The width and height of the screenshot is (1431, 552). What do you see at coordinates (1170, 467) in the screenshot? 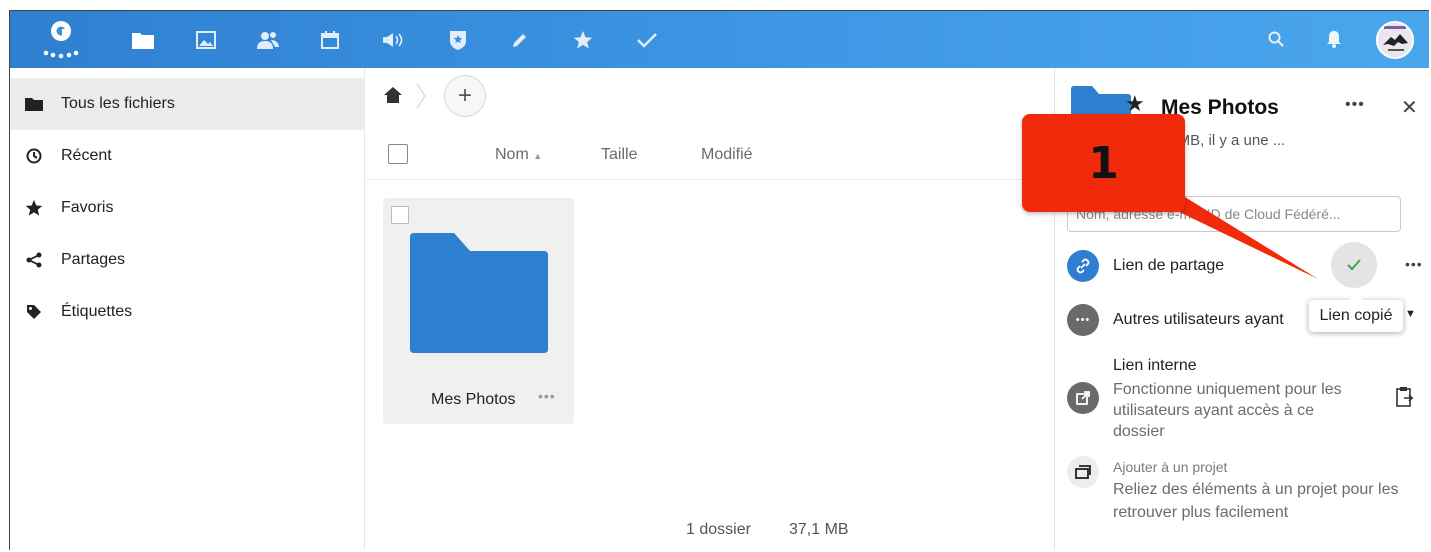
I see `add-project-title: Ajouter à un projet` at bounding box center [1170, 467].